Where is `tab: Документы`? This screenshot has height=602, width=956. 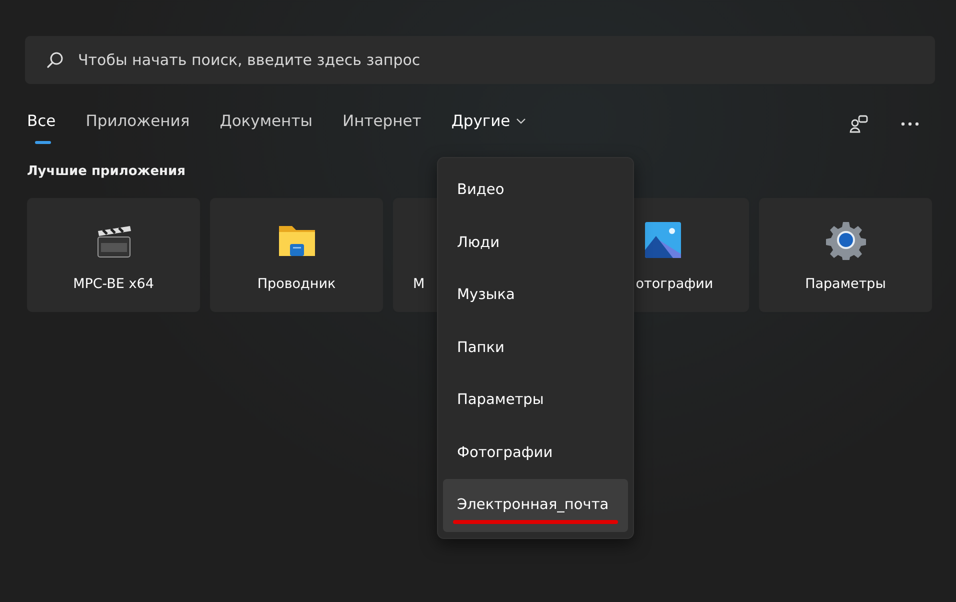
tab: Документы is located at coordinates (266, 125).